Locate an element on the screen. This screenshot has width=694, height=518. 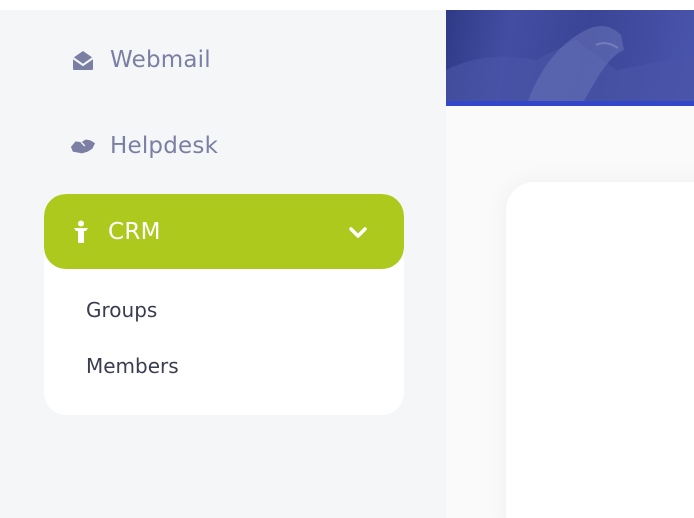
sidebar-item-label: Helpdesk is located at coordinates (164, 146).